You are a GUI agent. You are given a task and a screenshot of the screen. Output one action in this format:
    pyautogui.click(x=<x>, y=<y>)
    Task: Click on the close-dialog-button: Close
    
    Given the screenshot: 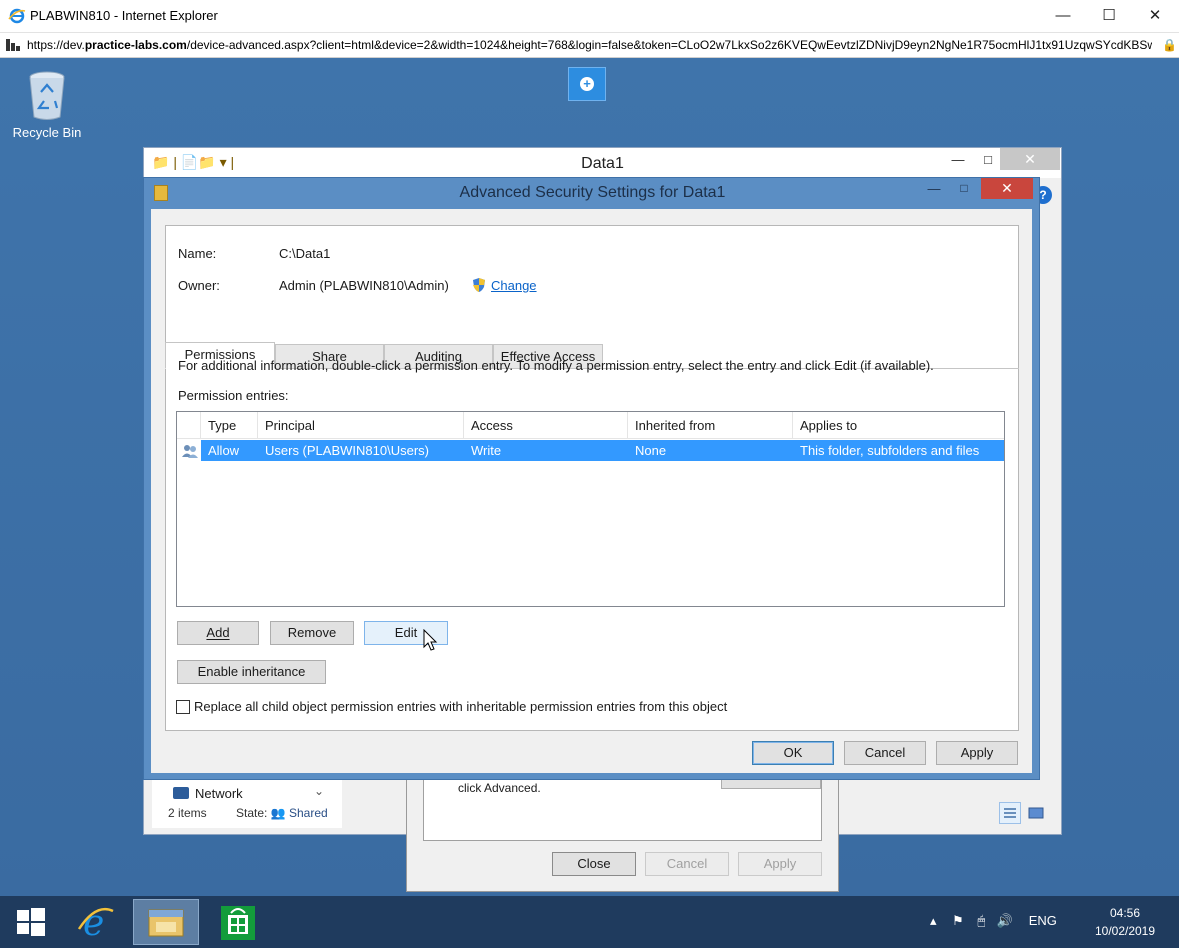 What is the action you would take?
    pyautogui.click(x=594, y=864)
    